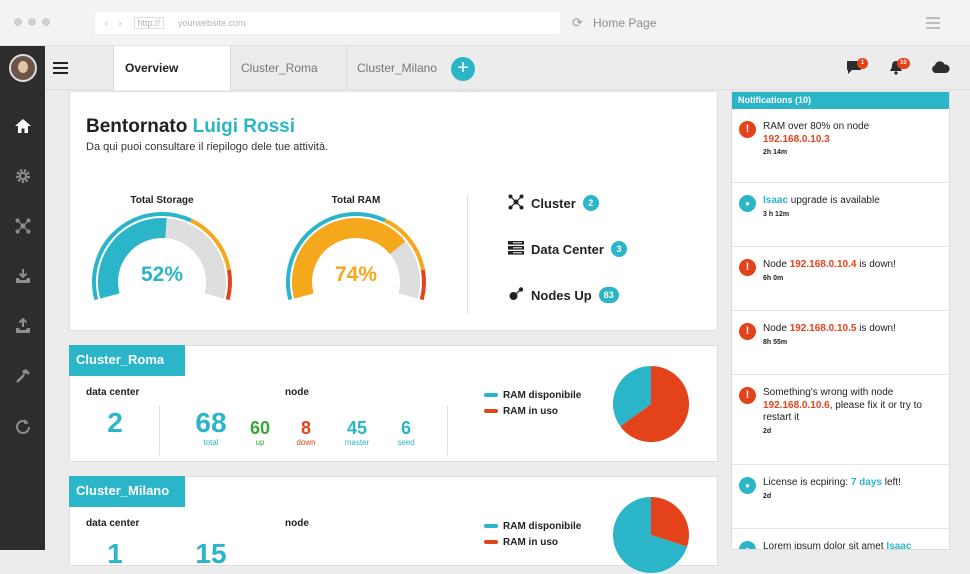  I want to click on stat-cluster: Cluster 2, so click(553, 203).